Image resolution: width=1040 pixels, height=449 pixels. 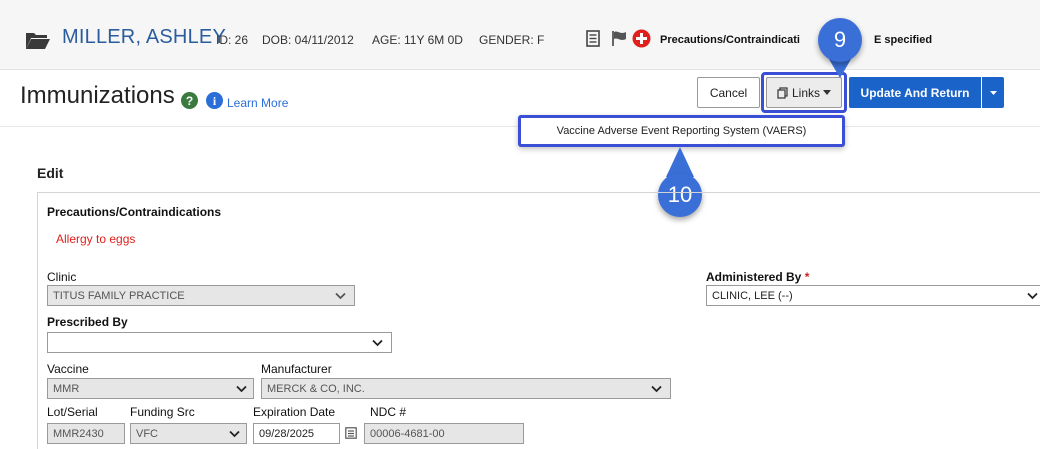 I want to click on document-icon, so click(x=593, y=38).